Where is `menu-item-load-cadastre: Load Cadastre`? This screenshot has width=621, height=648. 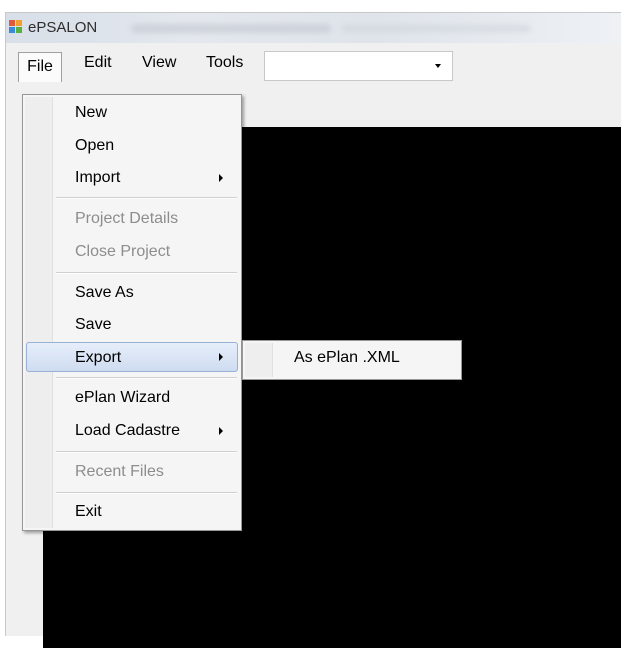
menu-item-load-cadastre: Load Cadastre is located at coordinates (132, 431).